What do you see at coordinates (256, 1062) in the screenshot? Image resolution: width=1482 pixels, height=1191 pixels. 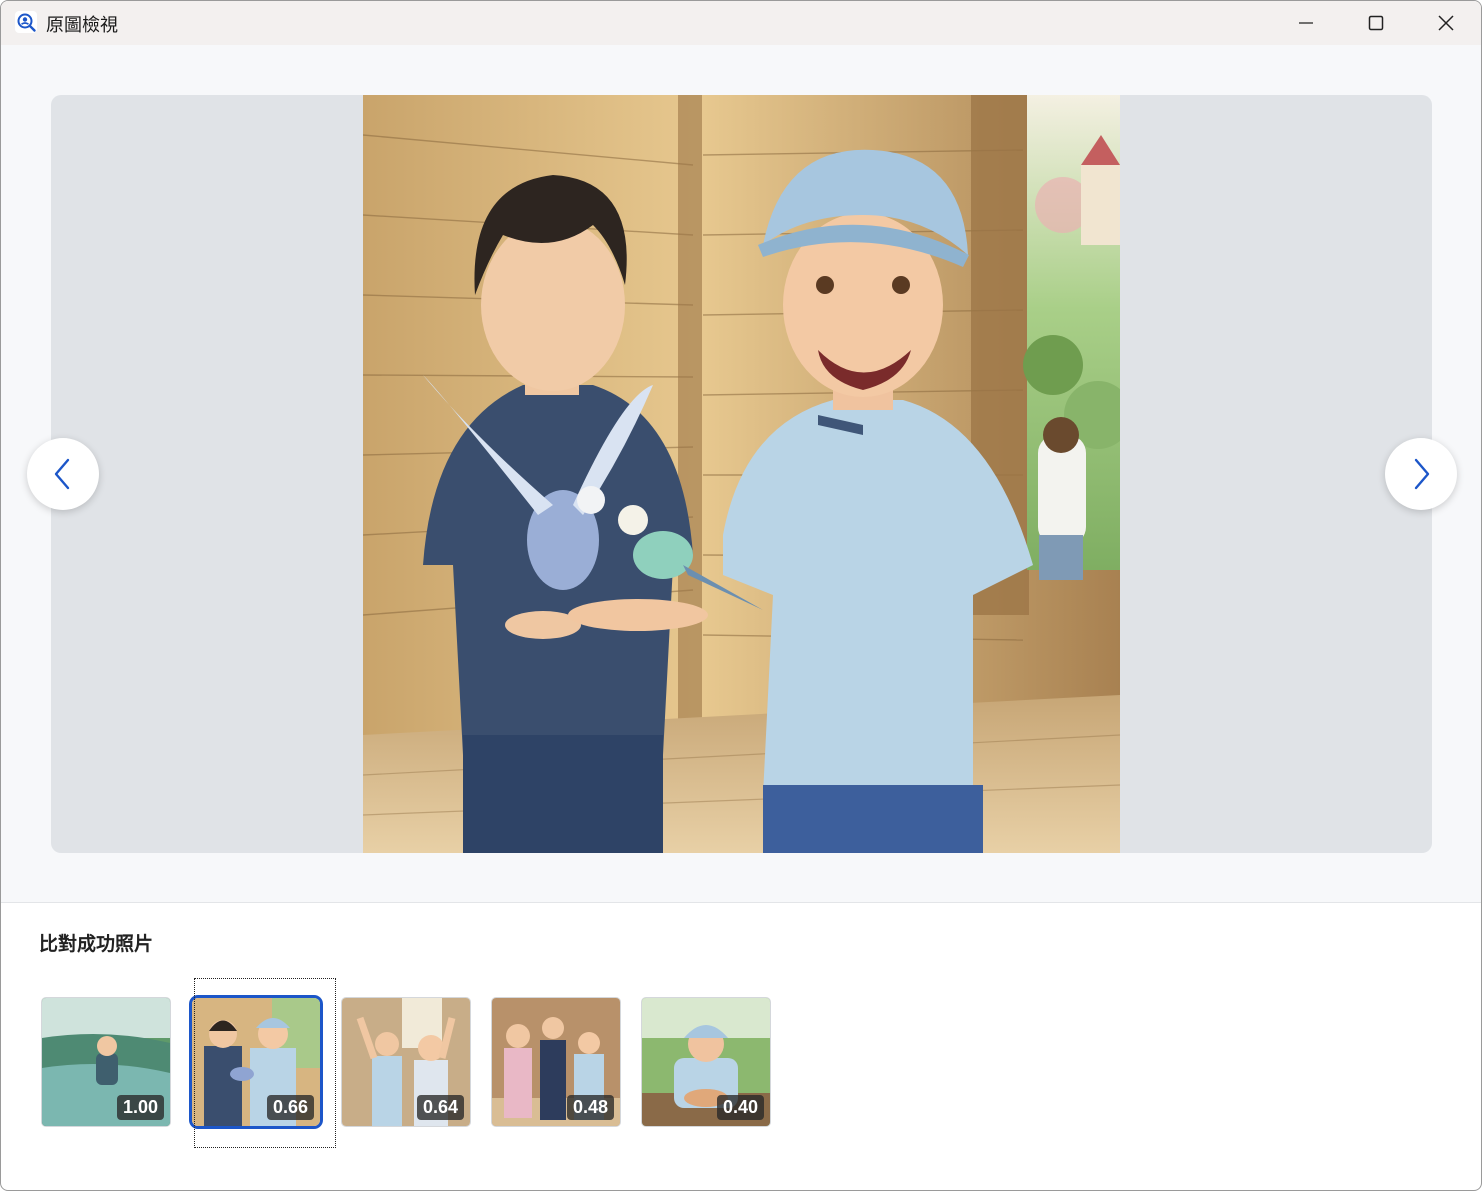 I see `match-thumbnail-selected: 0.66` at bounding box center [256, 1062].